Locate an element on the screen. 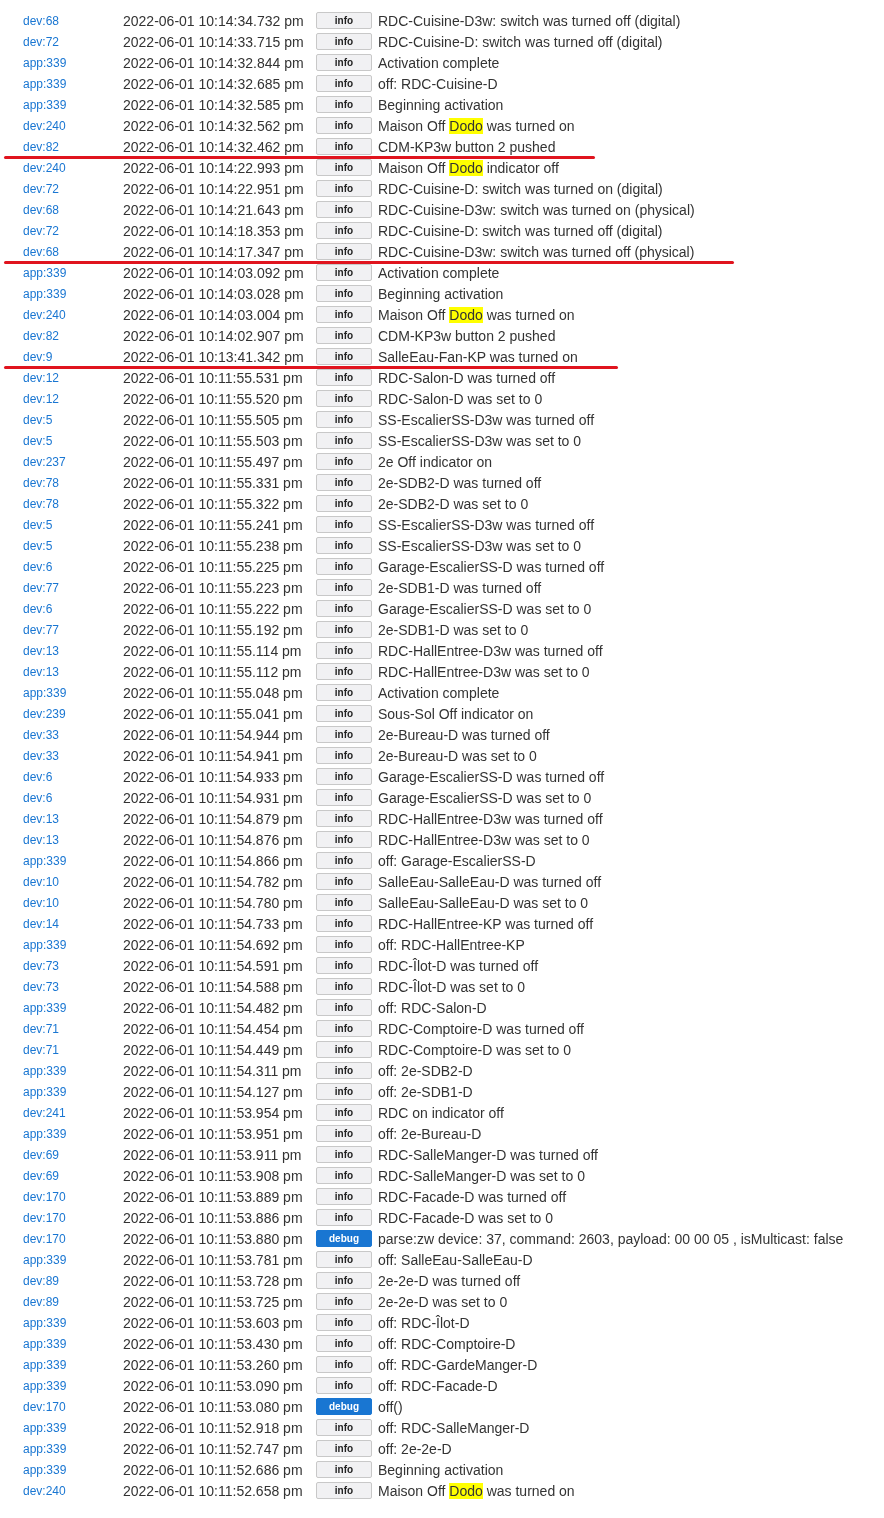 Image resolution: width=884 pixels, height=1518 pixels. log-message: RDC-Cuisine-D: switch was turned off (digital) is located at coordinates (520, 230).